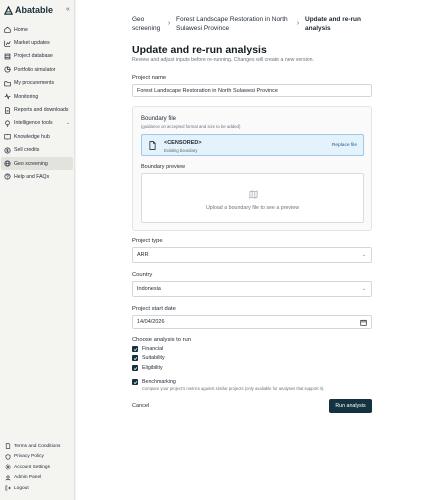 This screenshot has height=500, width=427. I want to click on sidebar-item-label: Intelligence tools, so click(33, 123).